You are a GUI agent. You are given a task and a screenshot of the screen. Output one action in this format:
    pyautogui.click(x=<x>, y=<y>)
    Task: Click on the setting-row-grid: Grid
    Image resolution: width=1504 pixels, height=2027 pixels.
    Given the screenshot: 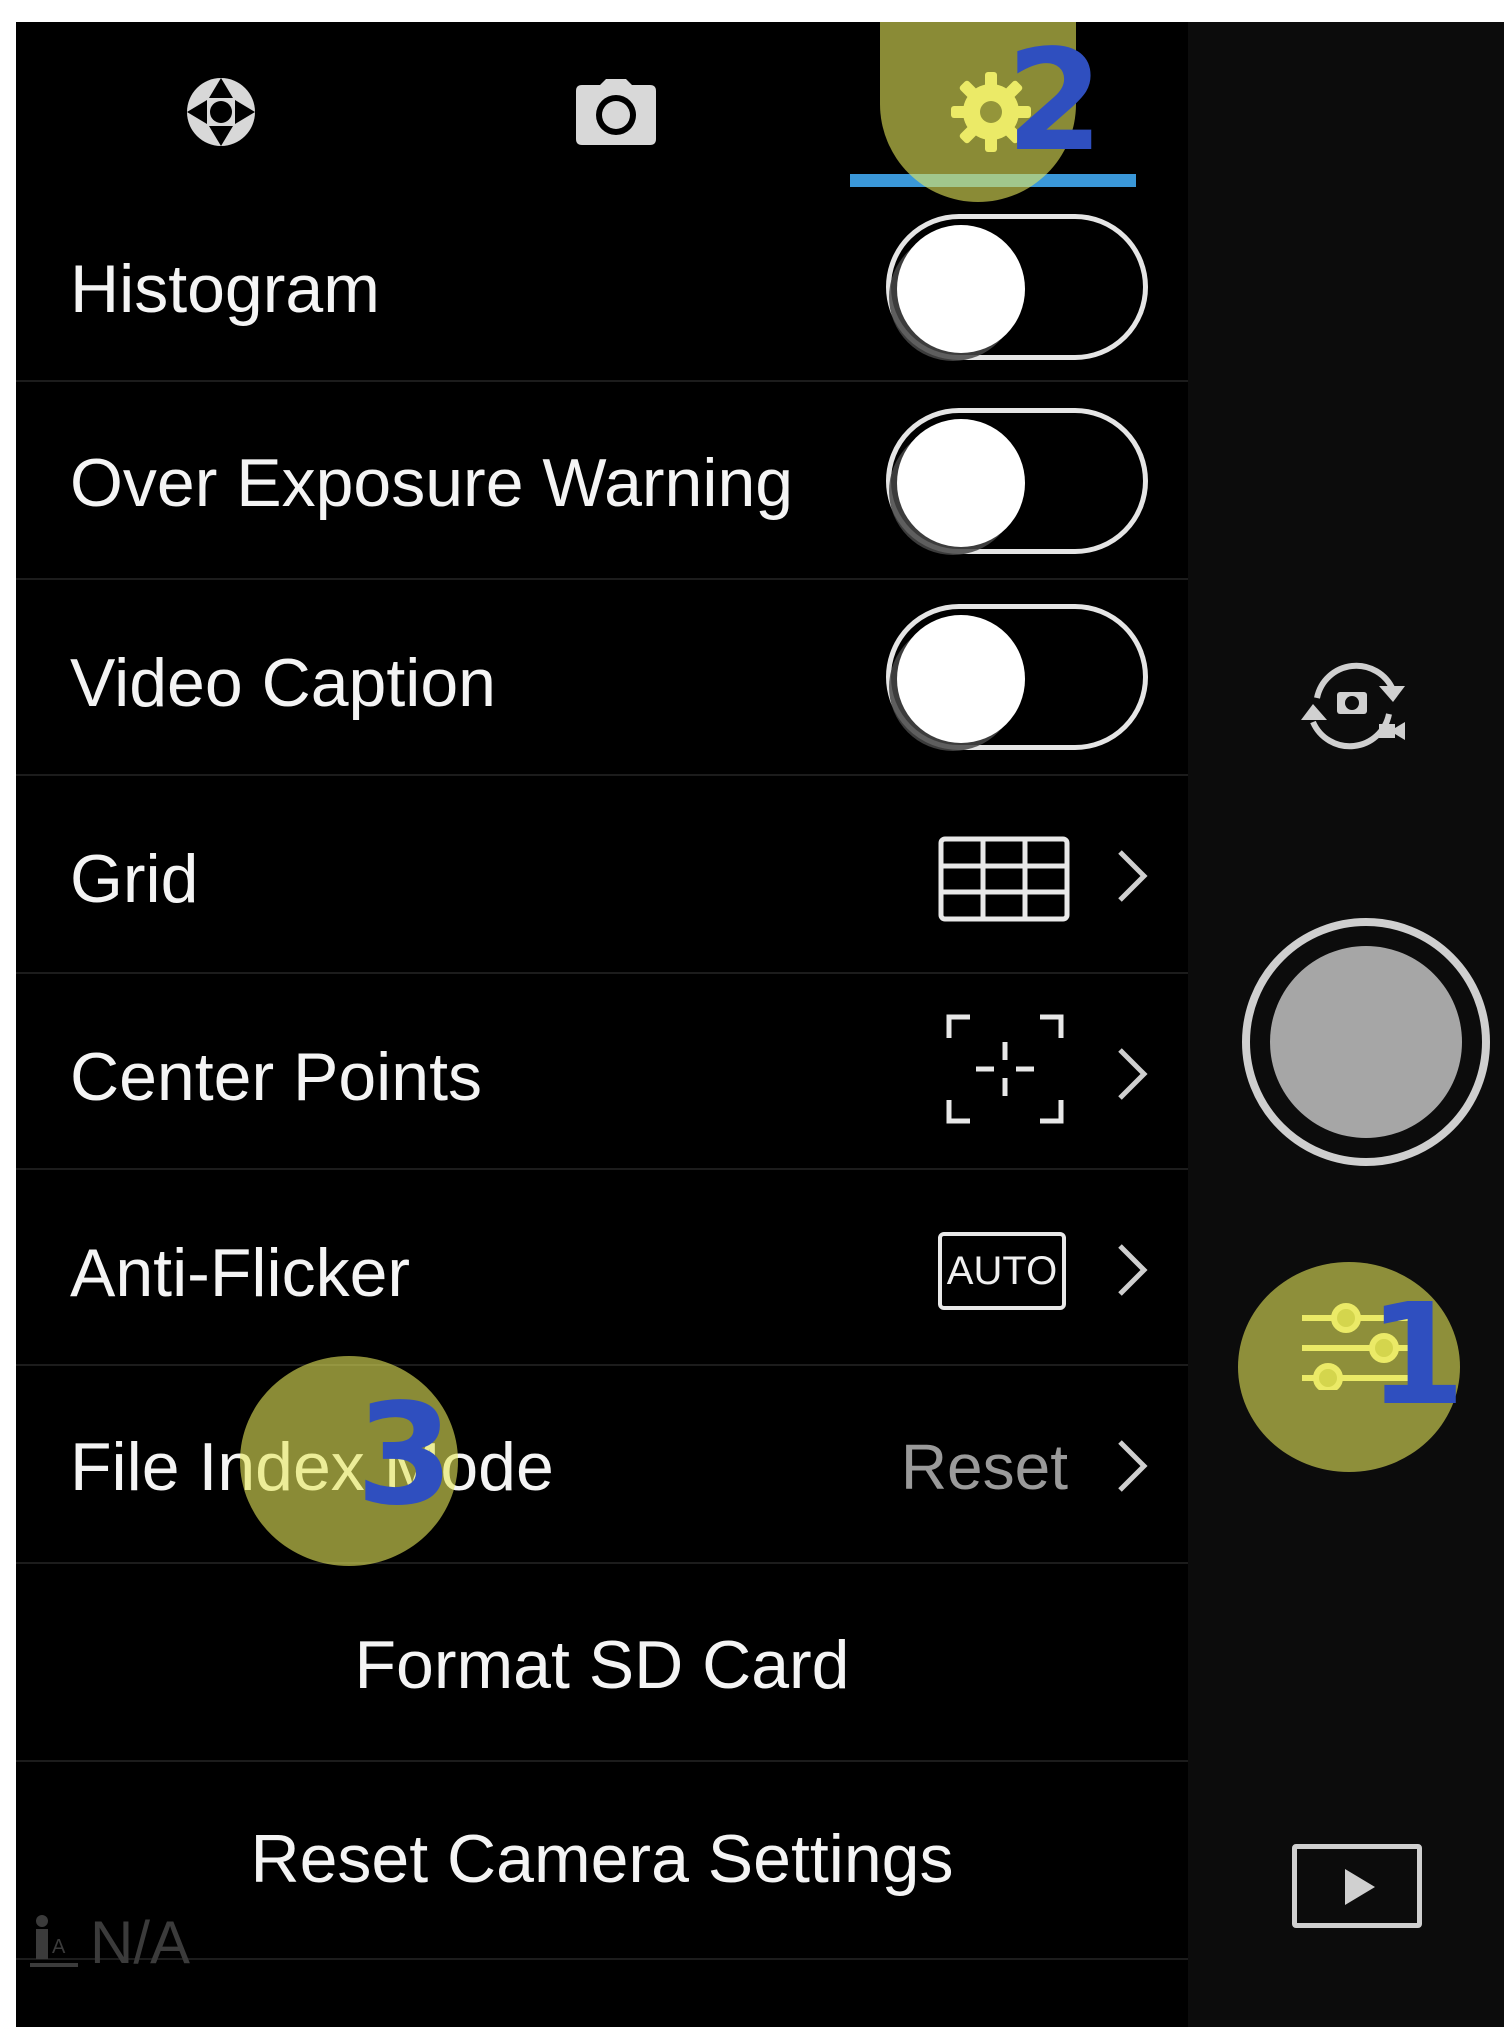 What is the action you would take?
    pyautogui.click(x=602, y=875)
    